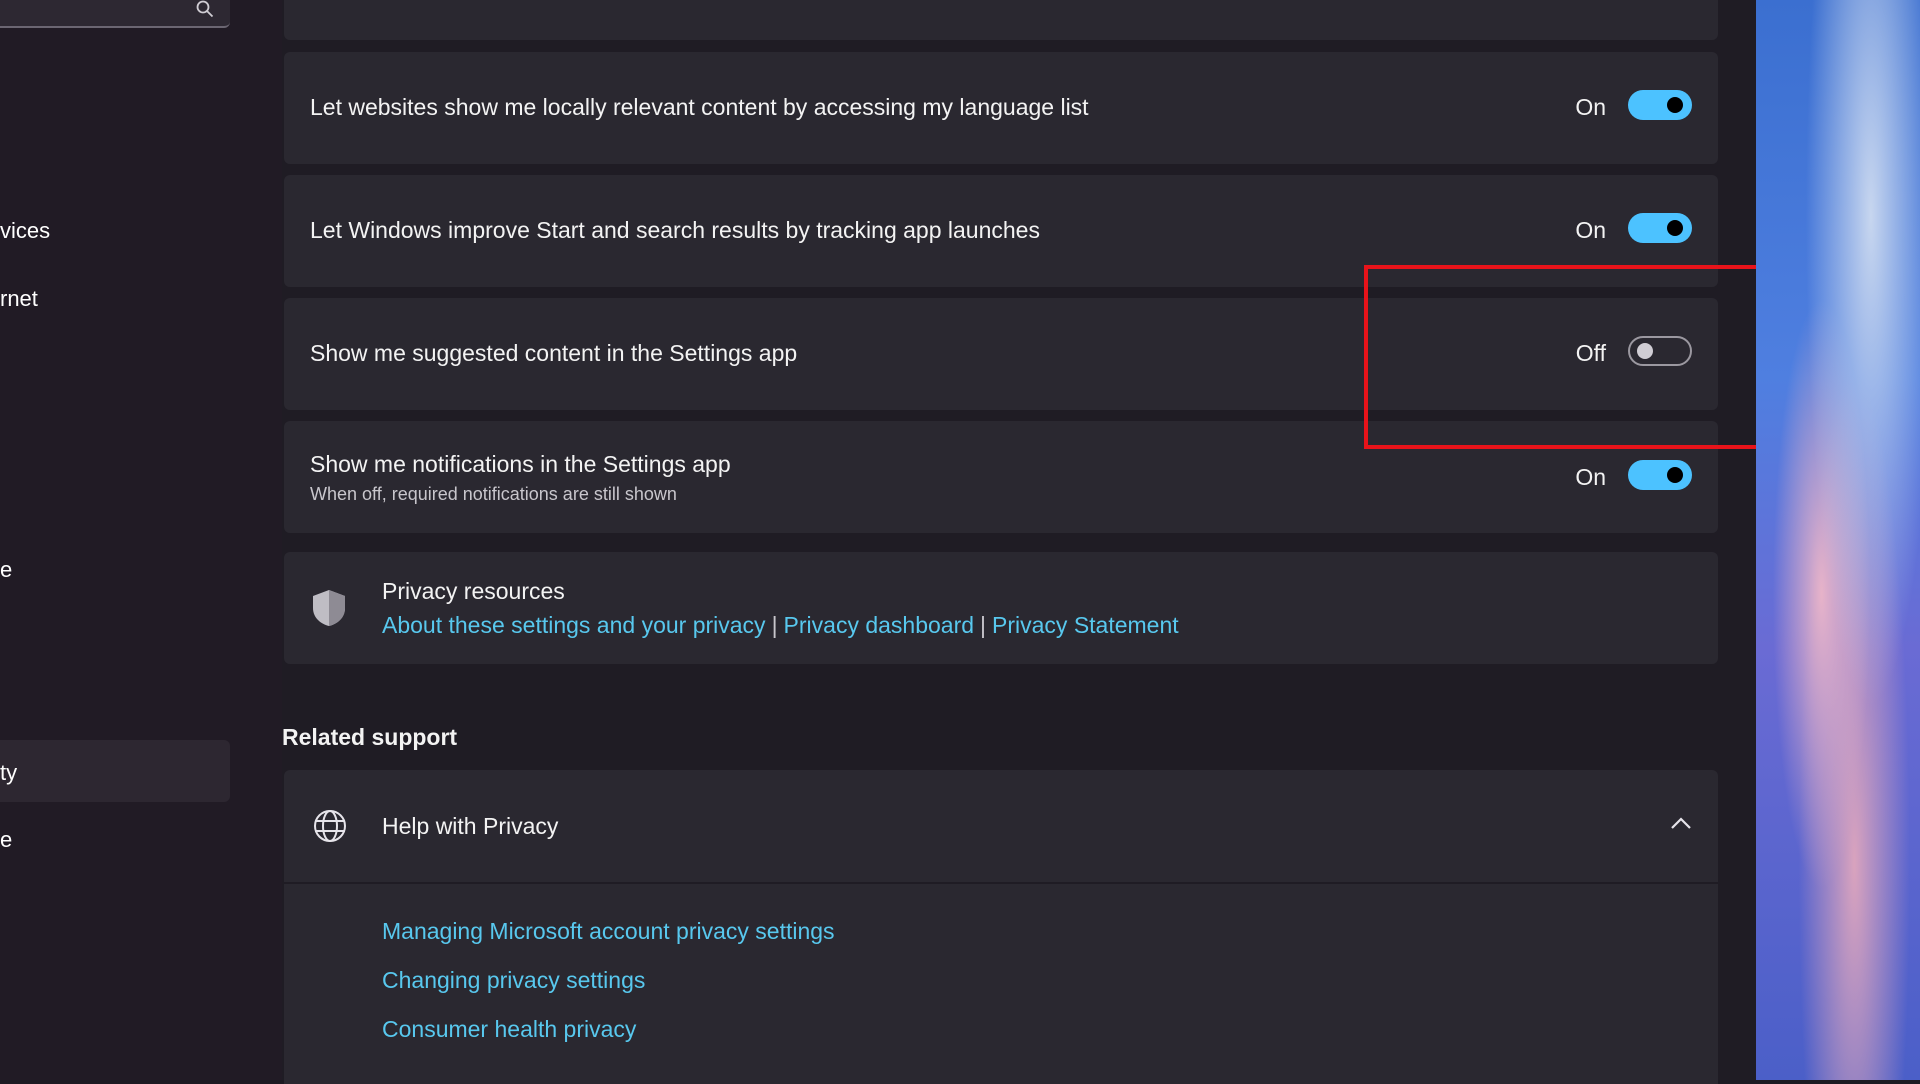  Describe the element at coordinates (370, 737) in the screenshot. I see `related-support-heading: Related support` at that location.